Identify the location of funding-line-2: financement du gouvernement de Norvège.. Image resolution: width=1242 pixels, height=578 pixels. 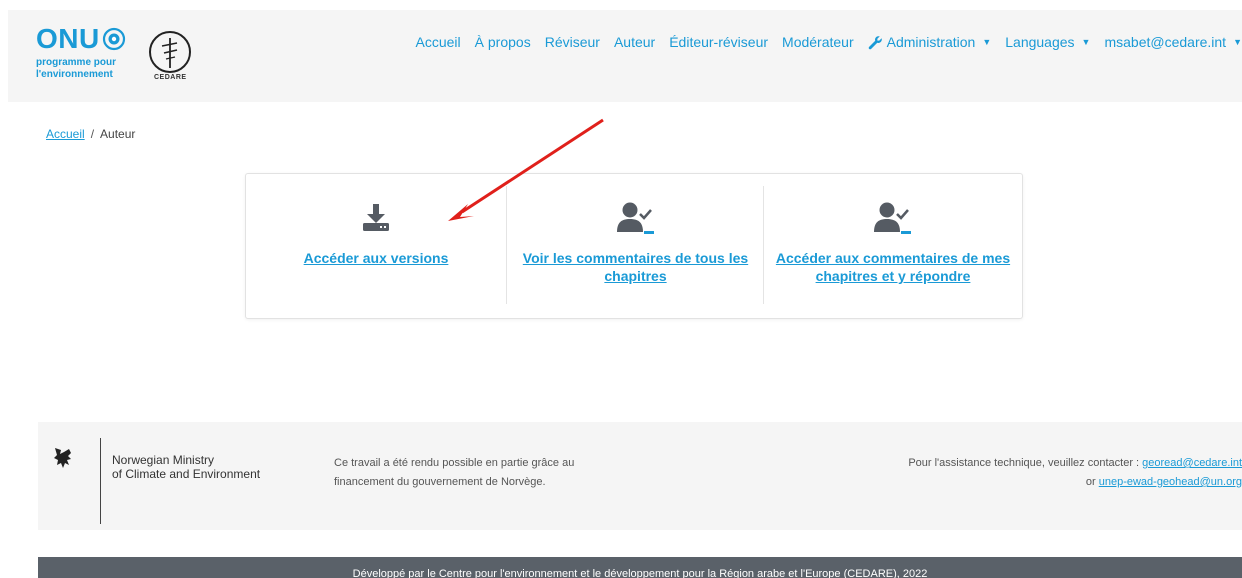
(440, 482).